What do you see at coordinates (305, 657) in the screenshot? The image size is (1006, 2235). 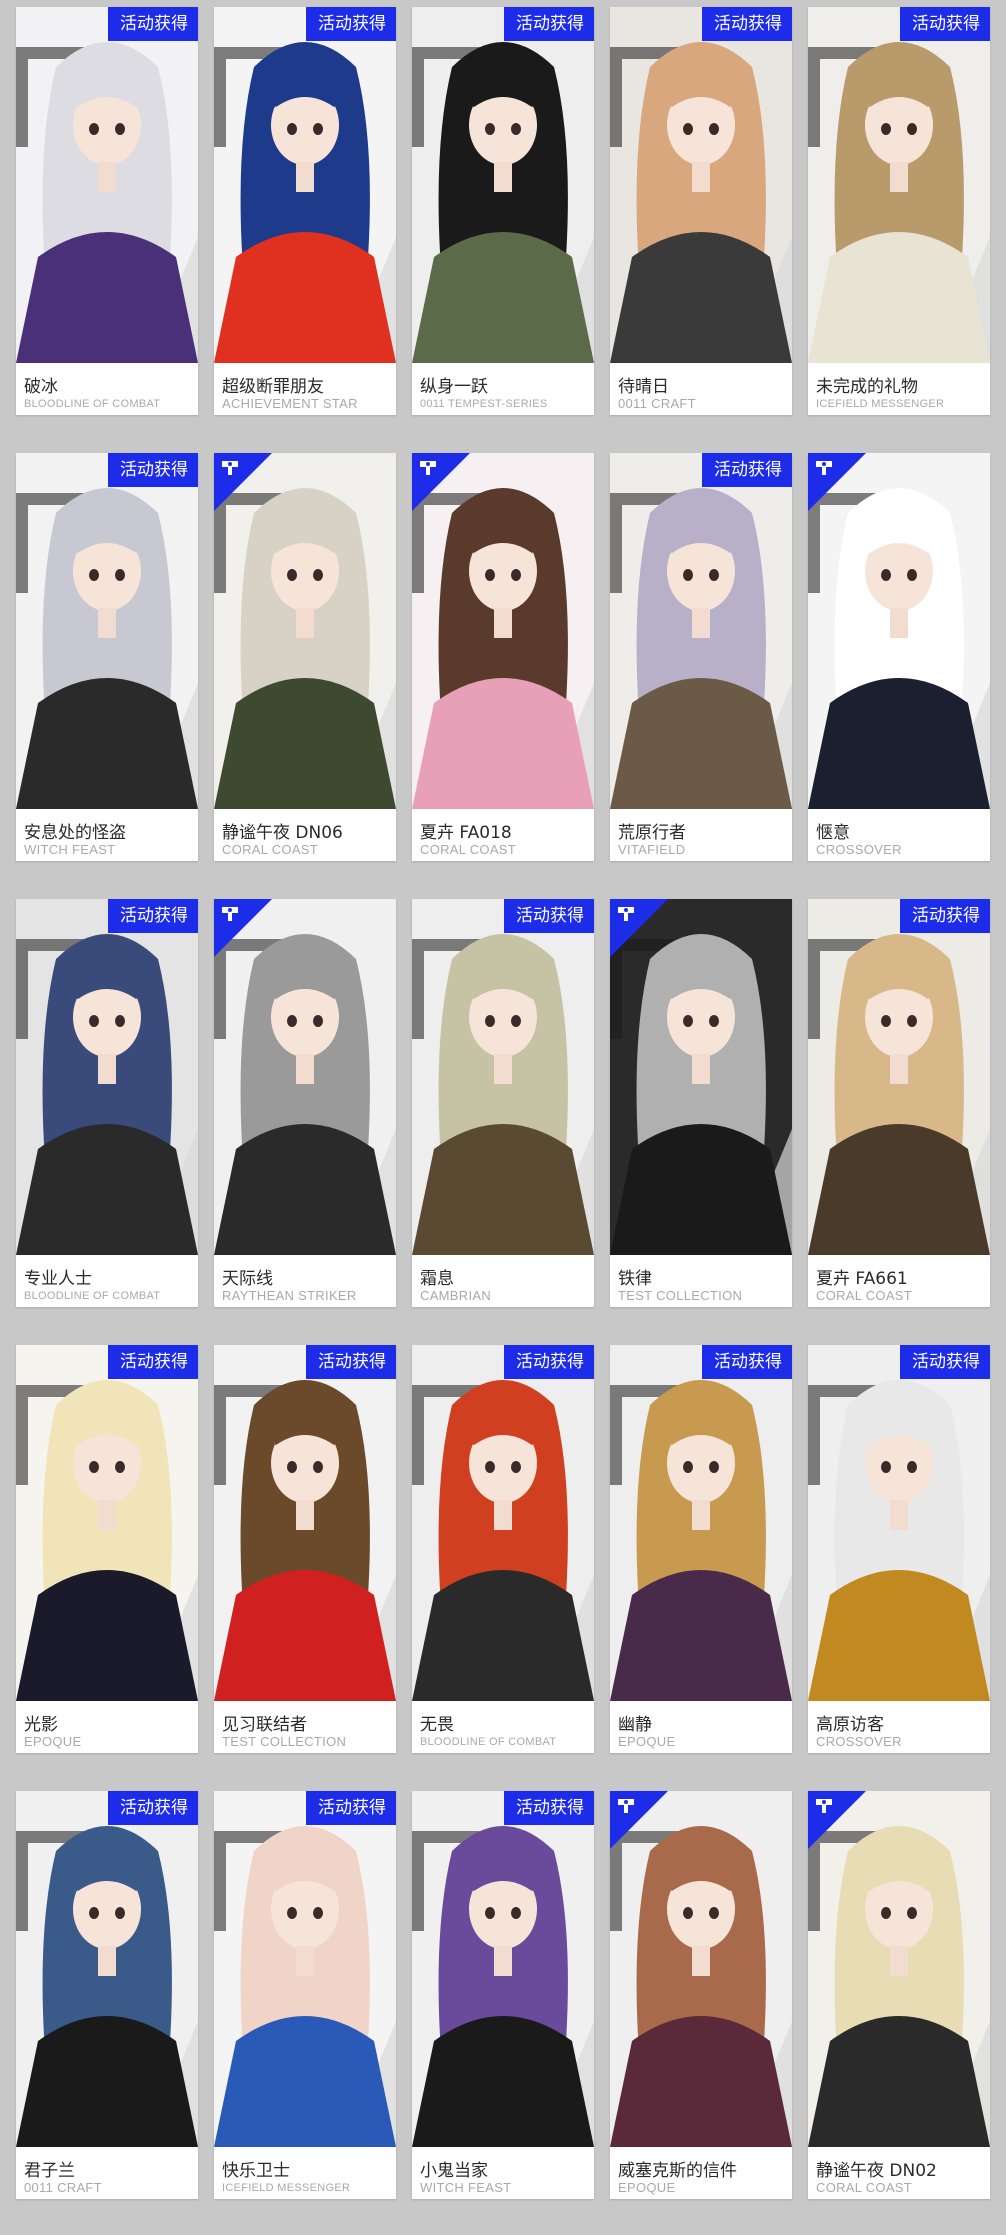 I see `skin-card: 静谧午夜 DN06 CORAL COAST` at bounding box center [305, 657].